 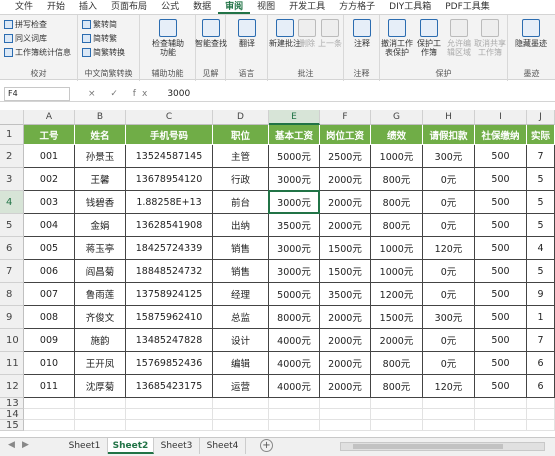 What do you see at coordinates (241, 271) in the screenshot?
I see `table-cell: 销售` at bounding box center [241, 271].